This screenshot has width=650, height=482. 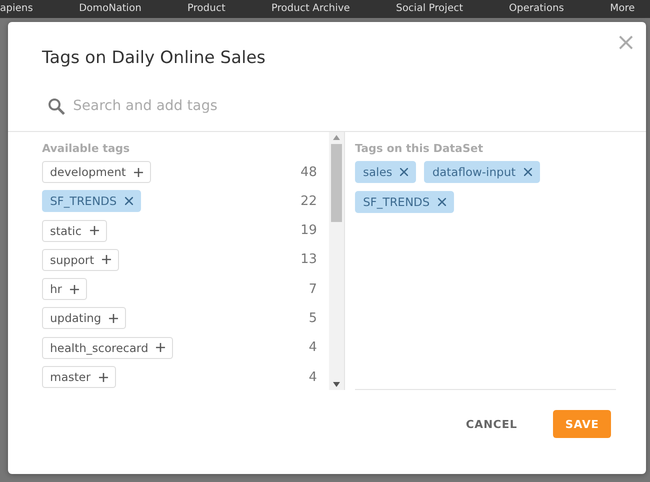 I want to click on scroll-up-icon, so click(x=336, y=137).